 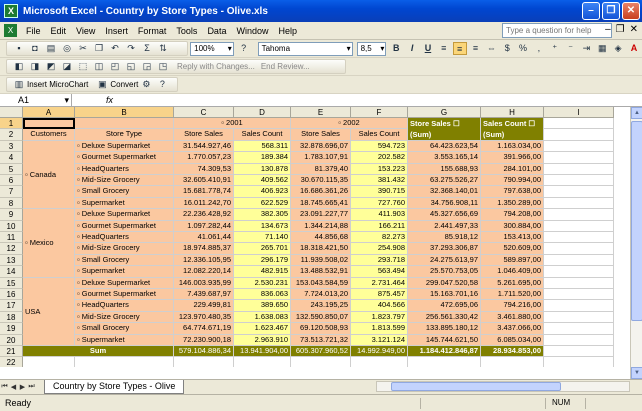 I want to click on sum-store-sales-2002: 605.307.960,52, so click(x=321, y=352).